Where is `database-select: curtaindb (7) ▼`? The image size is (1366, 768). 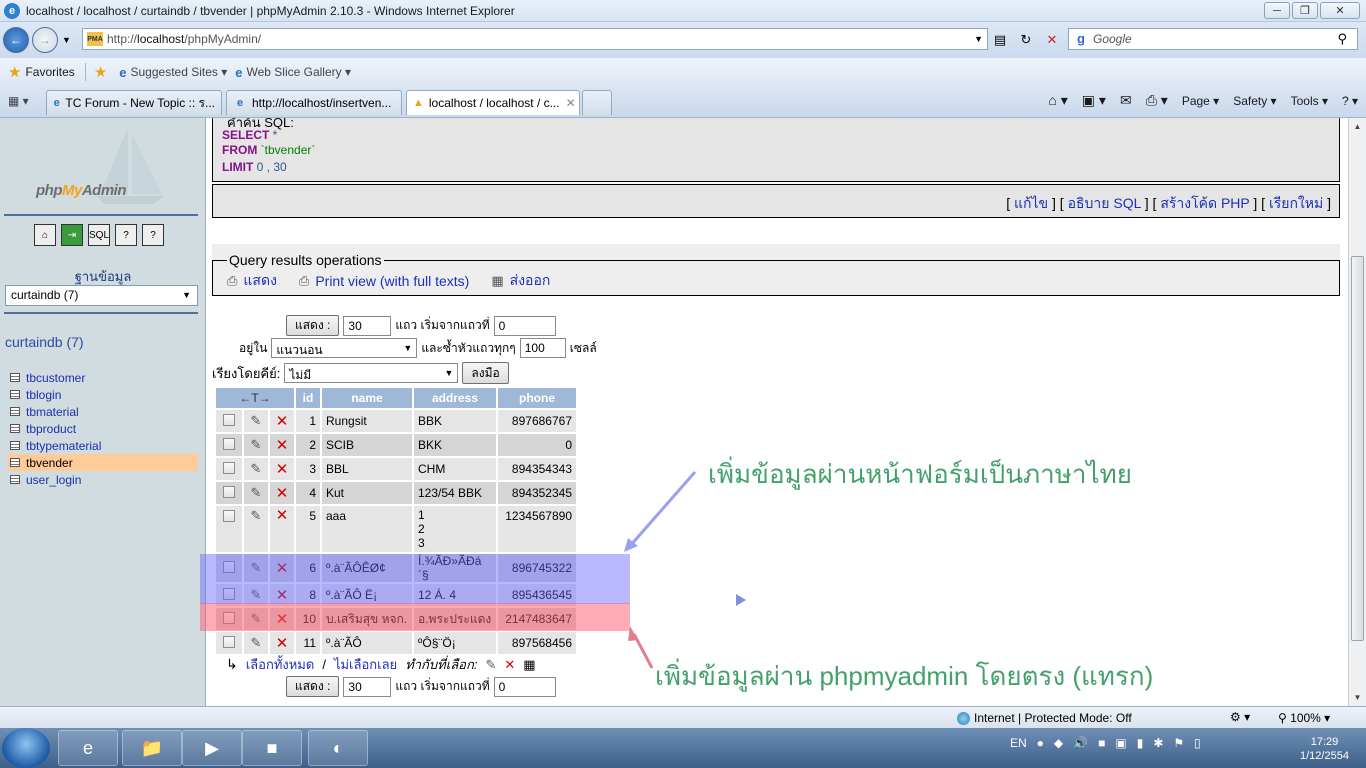
database-select: curtaindb (7) ▼ is located at coordinates (101, 295).